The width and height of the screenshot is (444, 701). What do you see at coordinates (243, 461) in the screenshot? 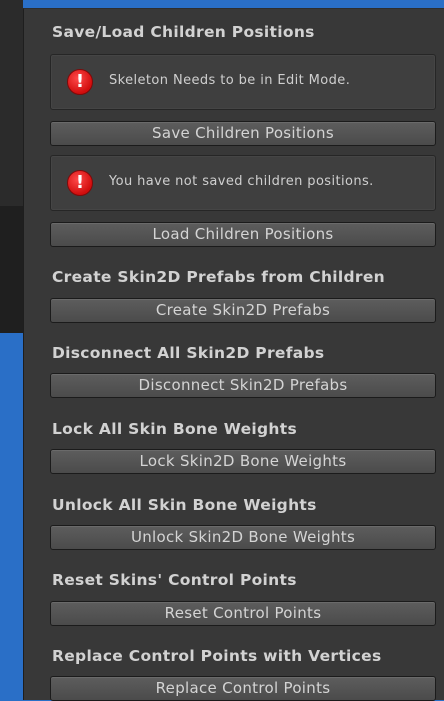
I see `lock-skin2d-bone-weights-button: Lock Skin2D Bone Weights` at bounding box center [243, 461].